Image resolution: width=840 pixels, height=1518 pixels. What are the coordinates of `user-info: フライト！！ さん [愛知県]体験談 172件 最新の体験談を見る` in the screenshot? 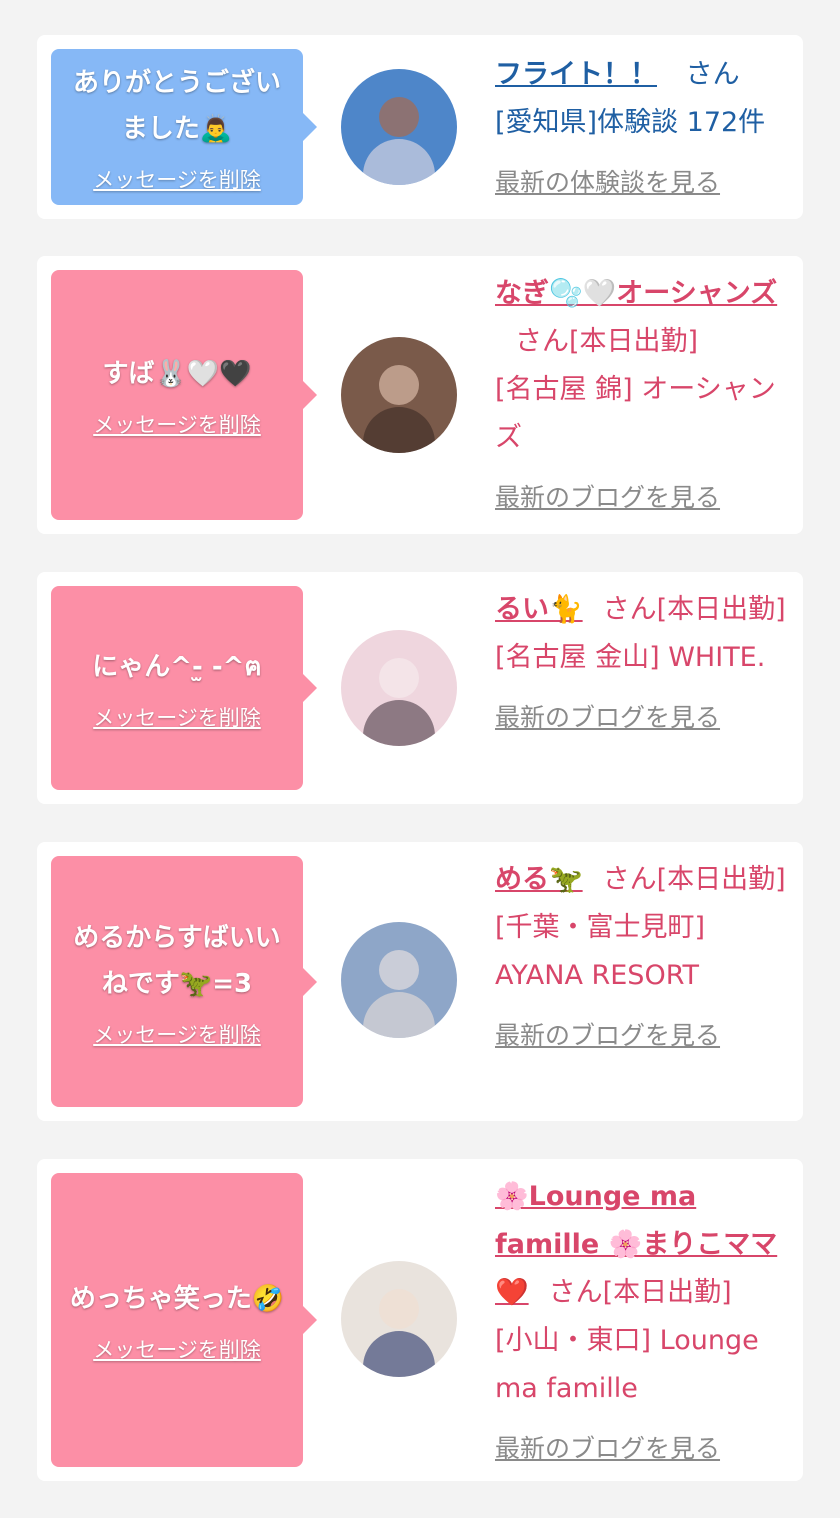 It's located at (643, 129).